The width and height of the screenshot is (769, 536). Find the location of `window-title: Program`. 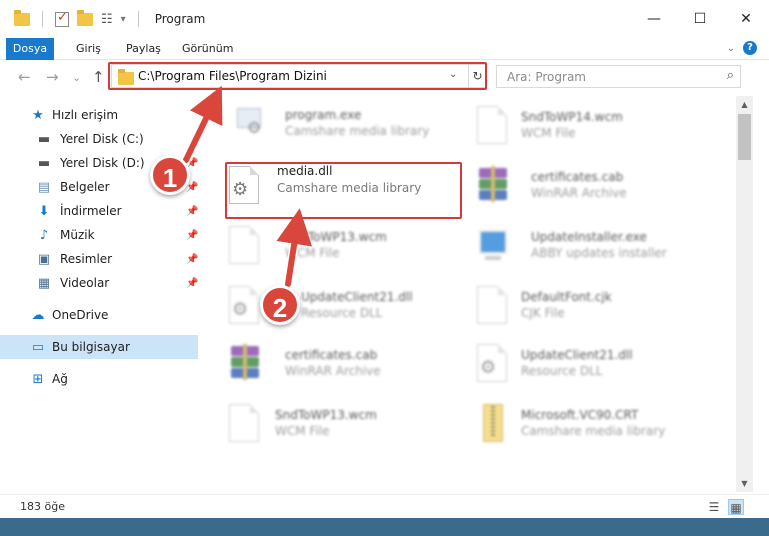

window-title: Program is located at coordinates (180, 19).